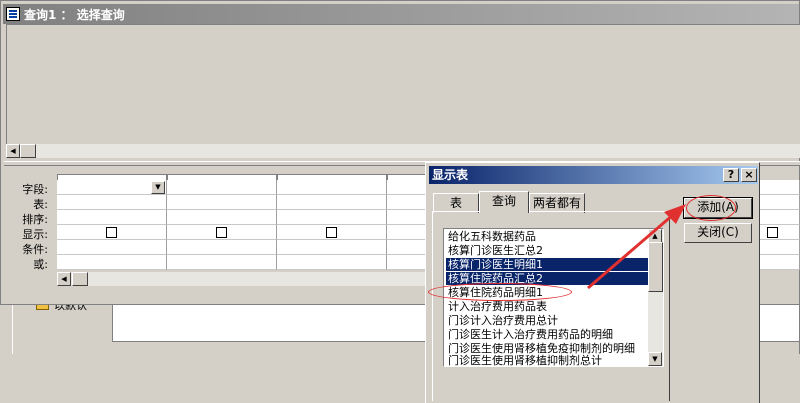  What do you see at coordinates (64, 279) in the screenshot?
I see `grid-scroll-left-button: ◀` at bounding box center [64, 279].